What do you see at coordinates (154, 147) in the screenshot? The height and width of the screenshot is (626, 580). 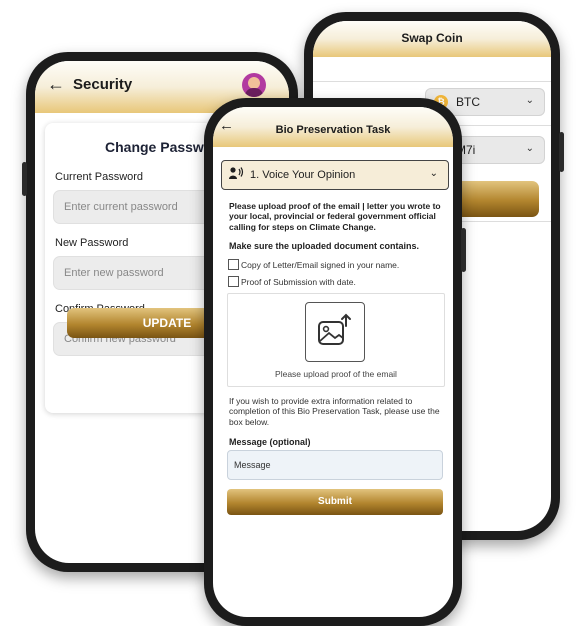 I see `card-title: Change Passw` at bounding box center [154, 147].